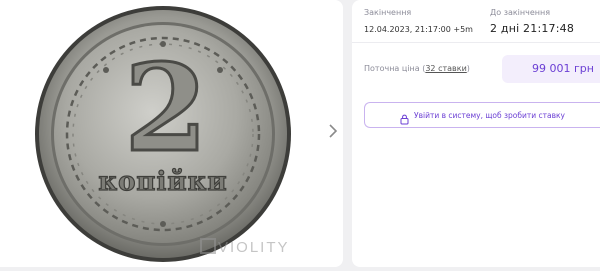 The width and height of the screenshot is (600, 271). What do you see at coordinates (404, 117) in the screenshot?
I see `lock-icon` at bounding box center [404, 117].